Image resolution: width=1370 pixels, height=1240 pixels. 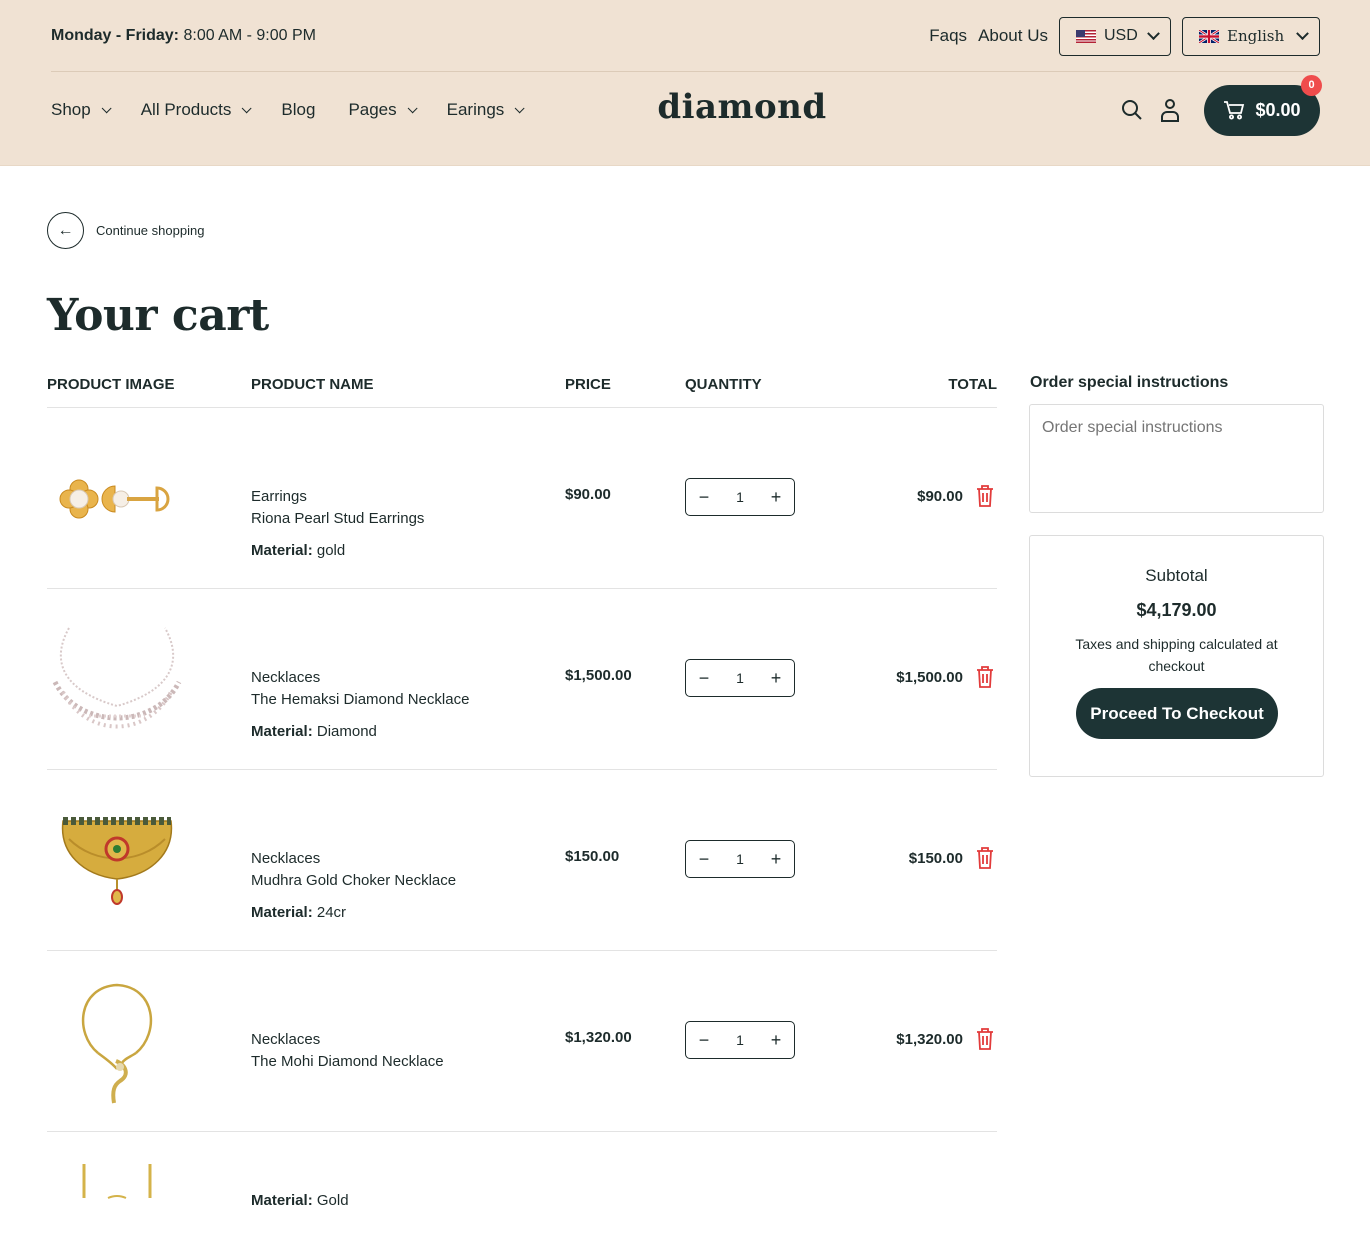 What do you see at coordinates (360, 700) in the screenshot?
I see `product-name-link: The Hemaksi Diamond Necklace` at bounding box center [360, 700].